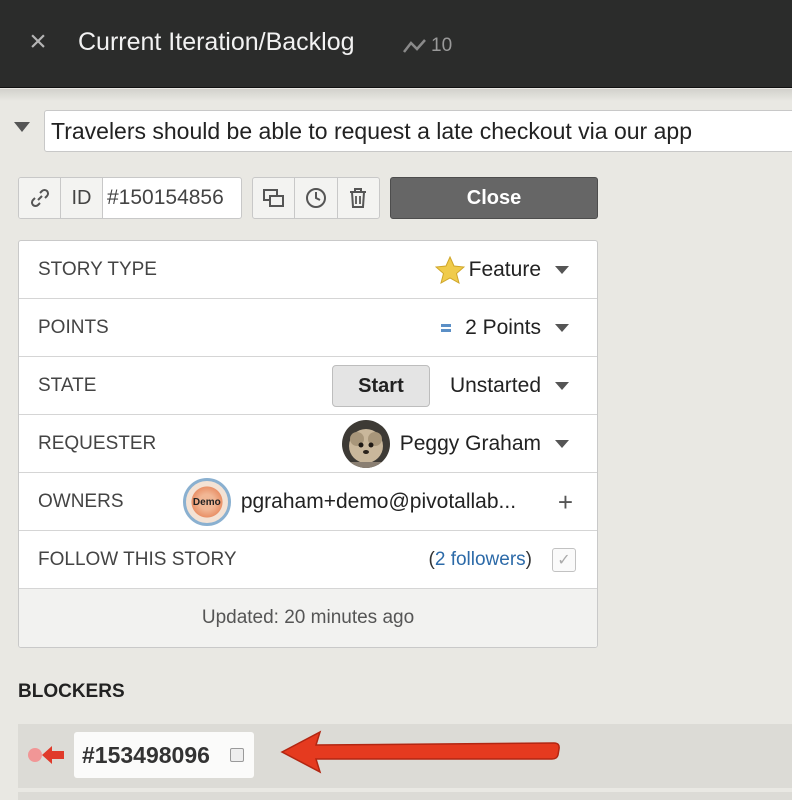 Image resolution: width=792 pixels, height=800 pixels. Describe the element at coordinates (146, 755) in the screenshot. I see `blocker-id: #153498096` at that location.